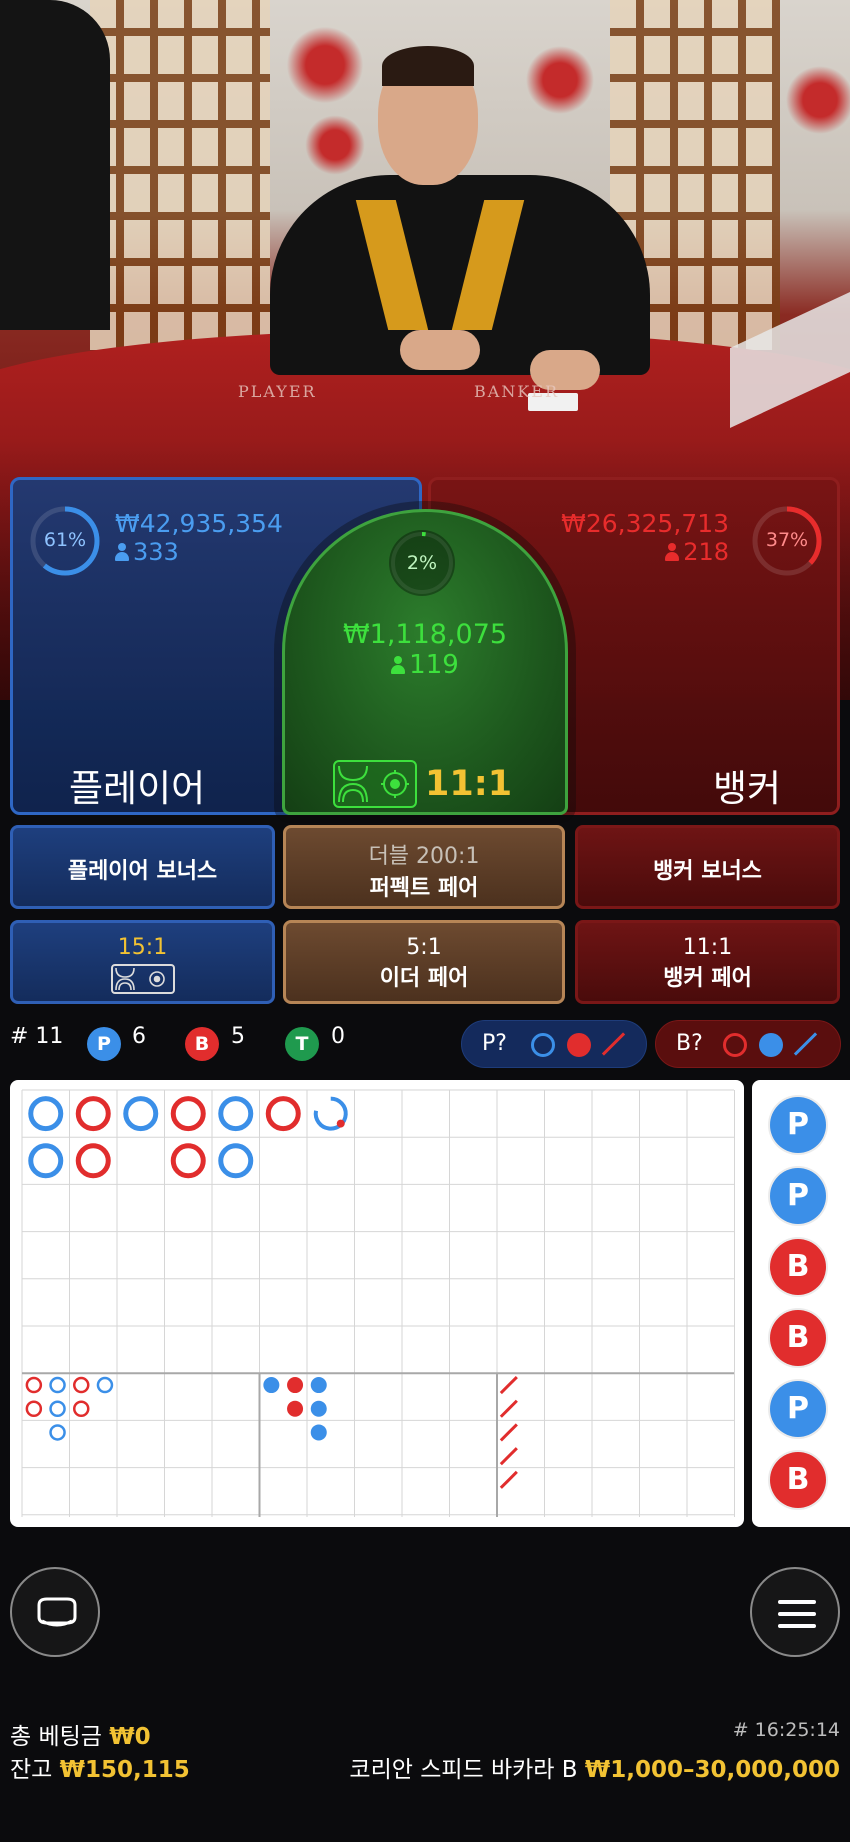  Describe the element at coordinates (142, 871) in the screenshot. I see `player-bonus-label: 플레이어 보너스` at that location.